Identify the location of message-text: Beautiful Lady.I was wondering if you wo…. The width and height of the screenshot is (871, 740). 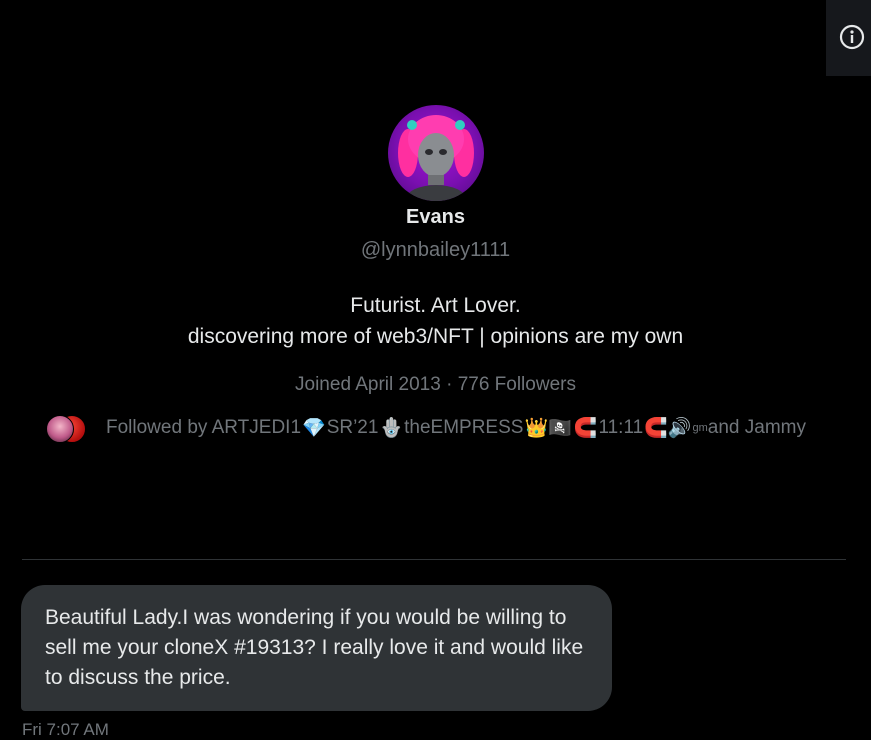
(314, 647).